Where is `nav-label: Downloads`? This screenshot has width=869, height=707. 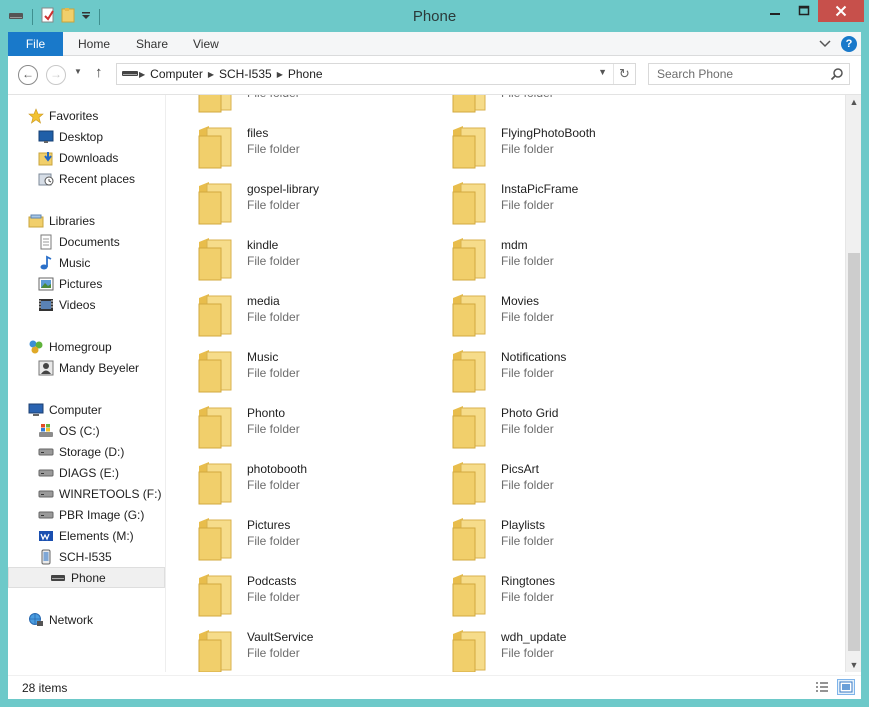 nav-label: Downloads is located at coordinates (89, 157).